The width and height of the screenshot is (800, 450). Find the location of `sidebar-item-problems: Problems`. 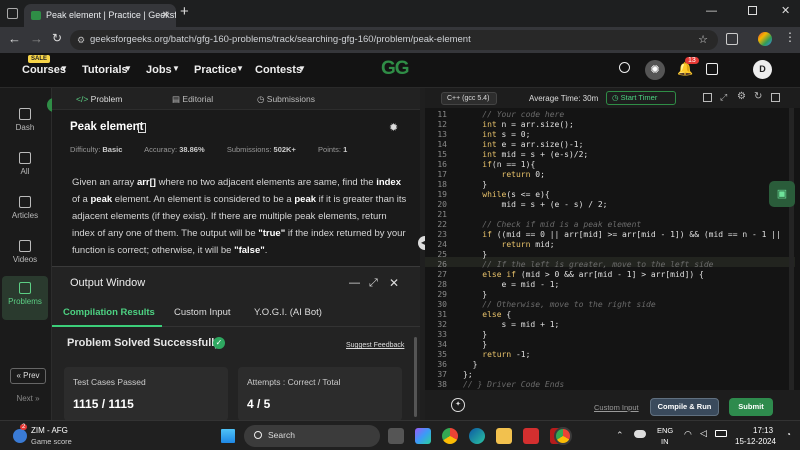

sidebar-item-problems: Problems is located at coordinates (25, 298).